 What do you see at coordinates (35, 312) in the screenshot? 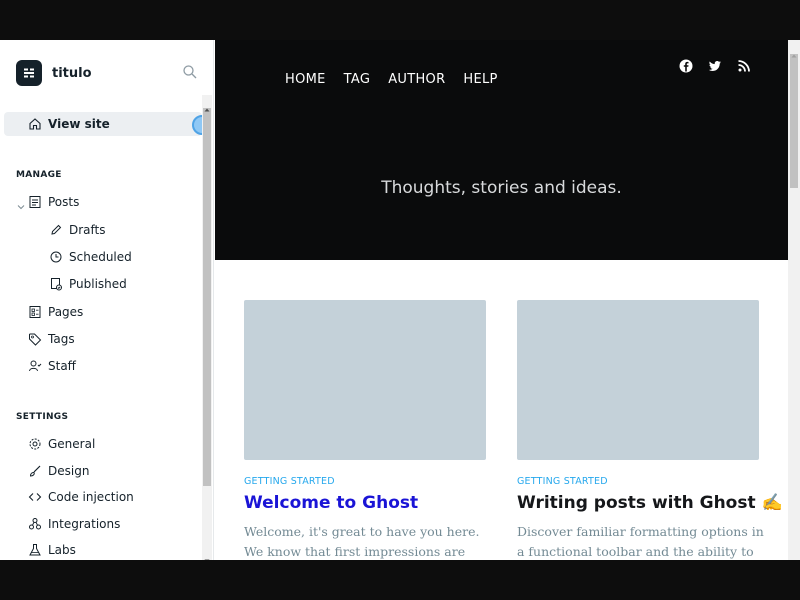
I see `pages-icon` at bounding box center [35, 312].